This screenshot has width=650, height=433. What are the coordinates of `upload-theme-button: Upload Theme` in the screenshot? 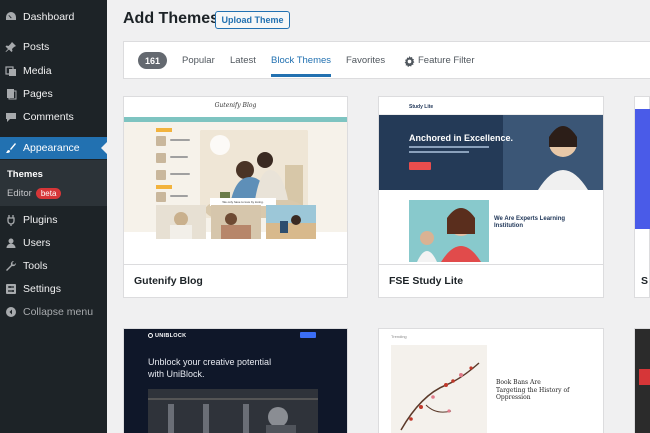 It's located at (252, 20).